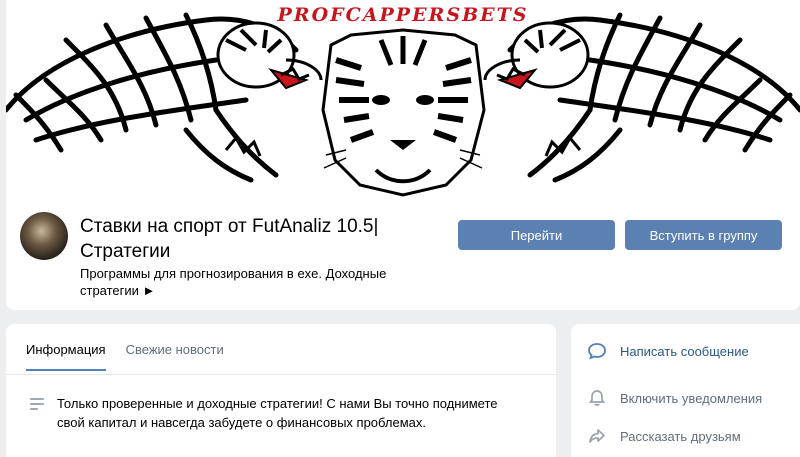 The width and height of the screenshot is (800, 457). What do you see at coordinates (44, 236) in the screenshot?
I see `group-avatar` at bounding box center [44, 236].